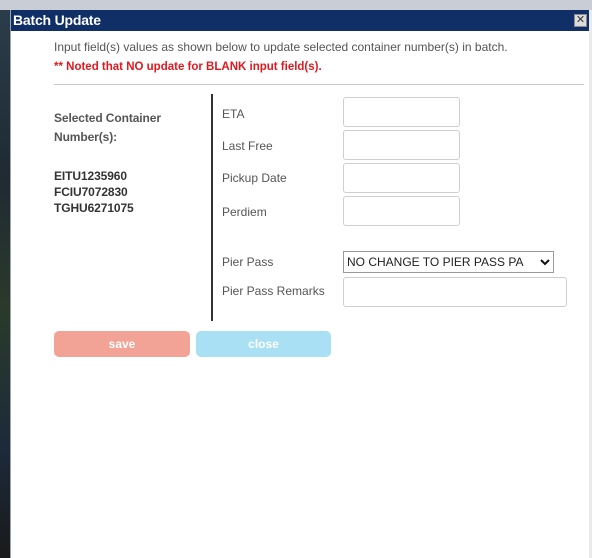  I want to click on last-free-label: Last Free, so click(247, 146).